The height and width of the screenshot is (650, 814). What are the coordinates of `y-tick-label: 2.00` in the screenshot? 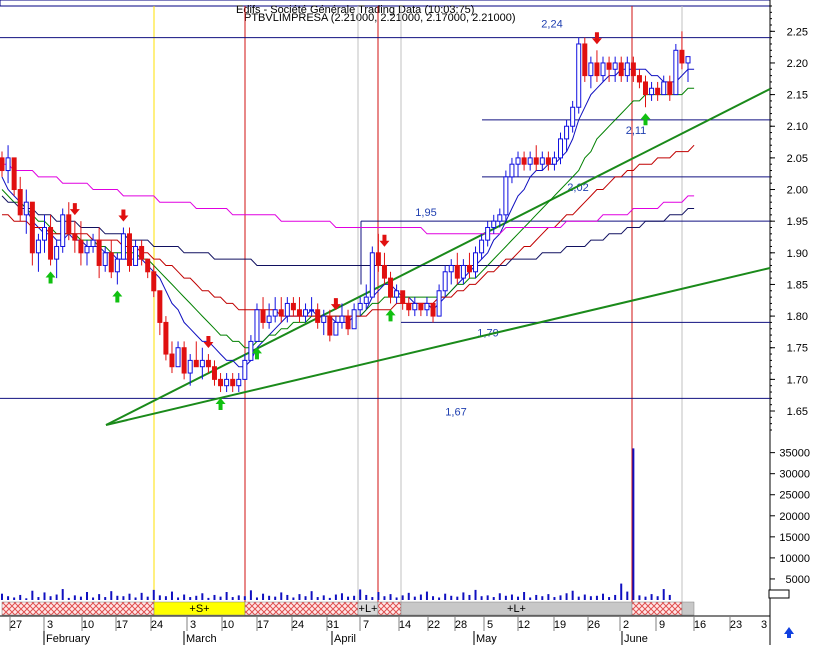 It's located at (797, 191).